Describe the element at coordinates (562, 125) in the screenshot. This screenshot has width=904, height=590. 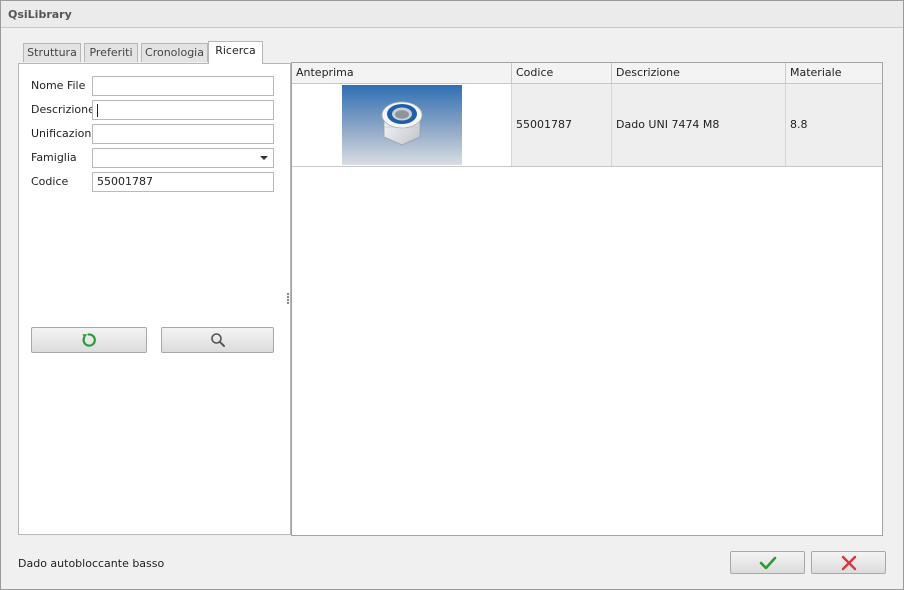
I see `codice-cell: 55001787` at that location.